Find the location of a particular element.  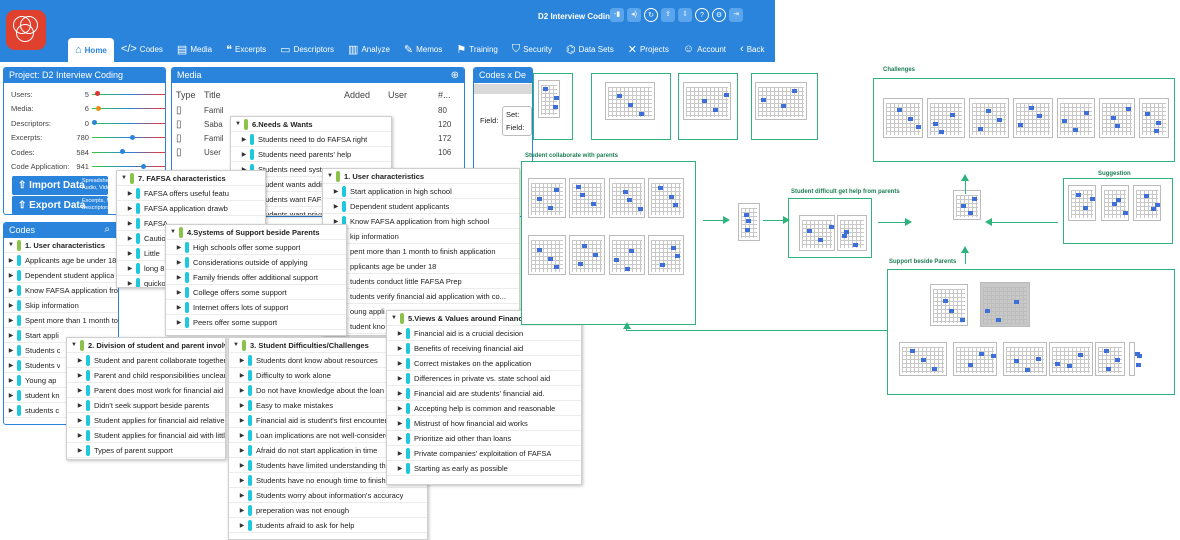

code-item: ▶ FAFSA application drawb is located at coordinates (191, 208).